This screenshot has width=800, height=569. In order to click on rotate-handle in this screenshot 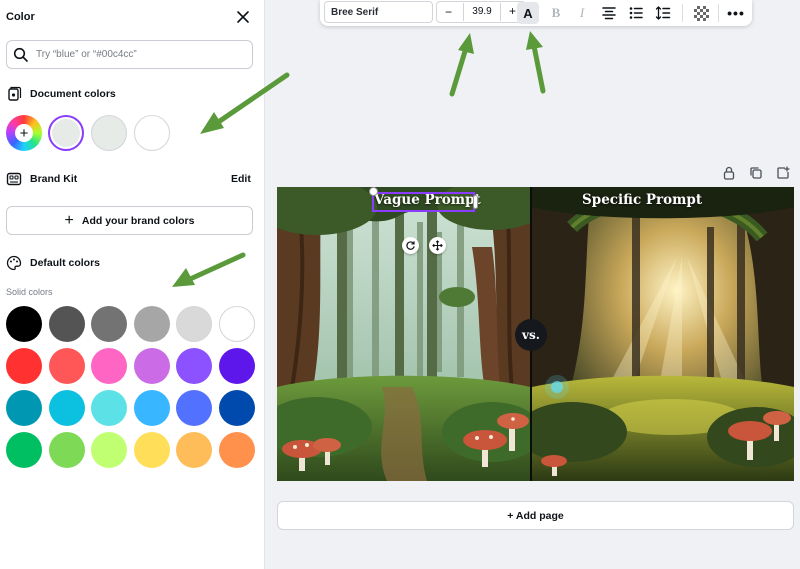, I will do `click(410, 245)`.